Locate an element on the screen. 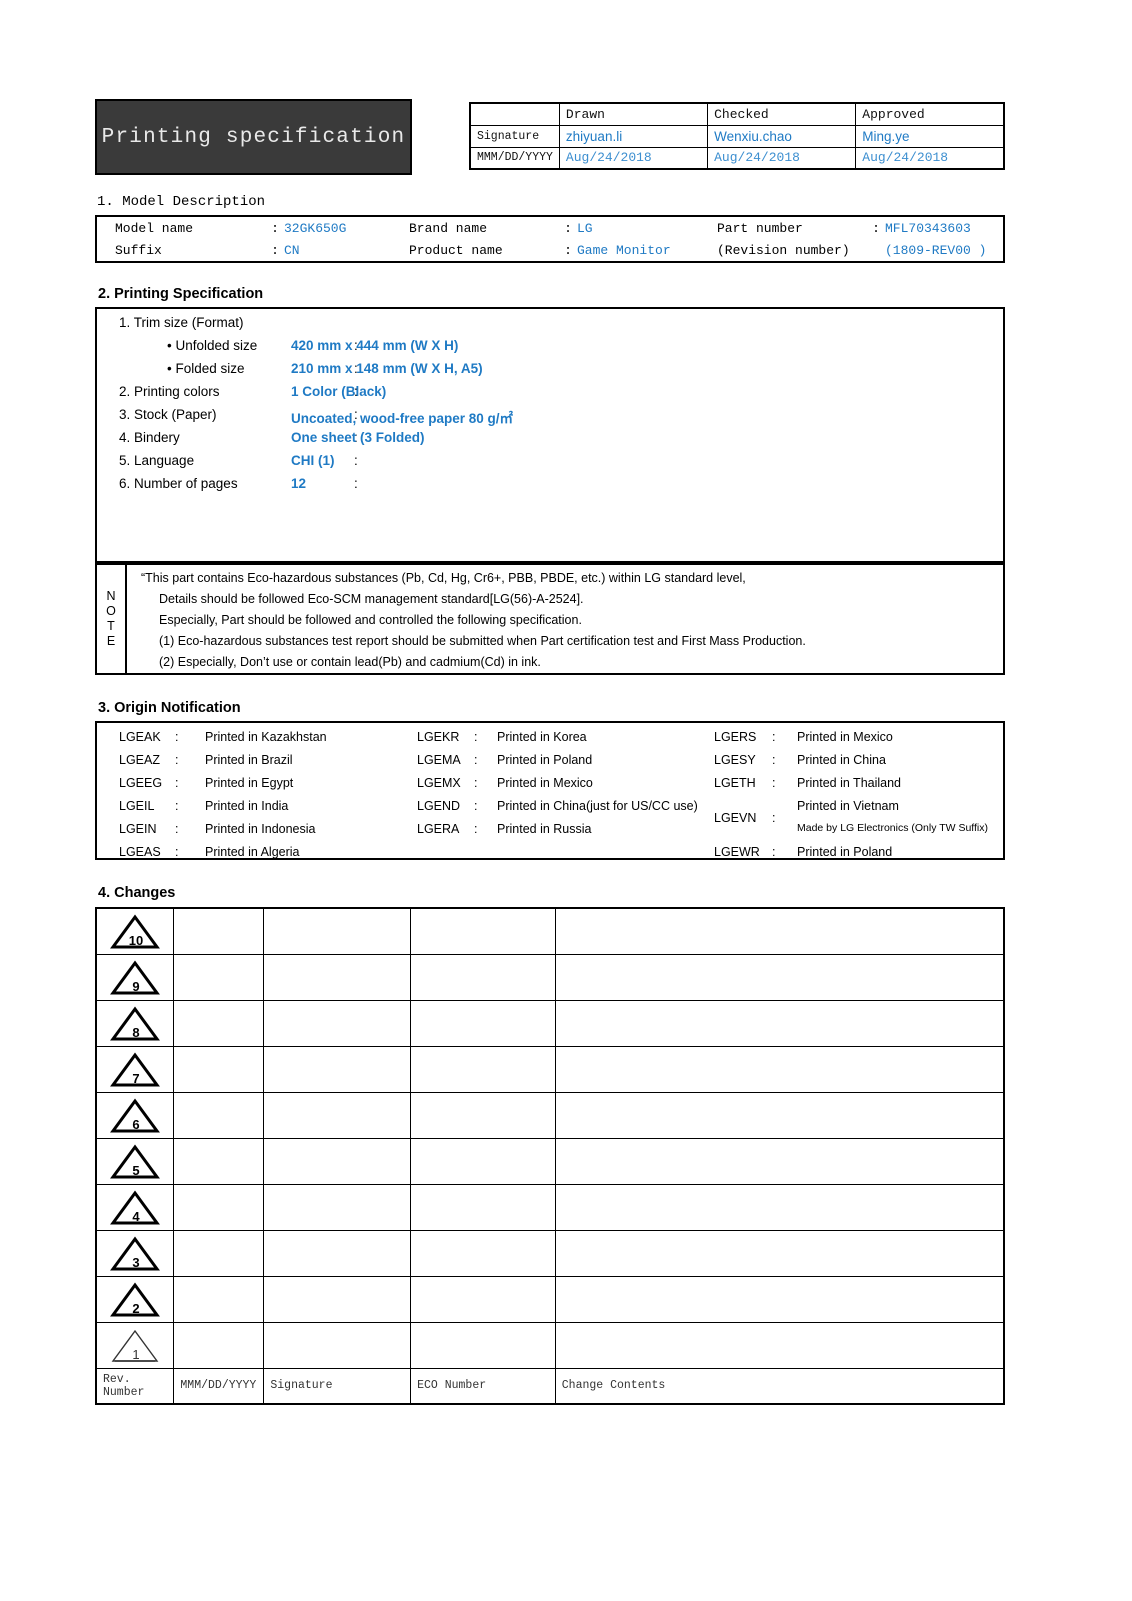 This screenshot has width=1132, height=1601. revision-triangle-icon: 6 is located at coordinates (135, 1115).